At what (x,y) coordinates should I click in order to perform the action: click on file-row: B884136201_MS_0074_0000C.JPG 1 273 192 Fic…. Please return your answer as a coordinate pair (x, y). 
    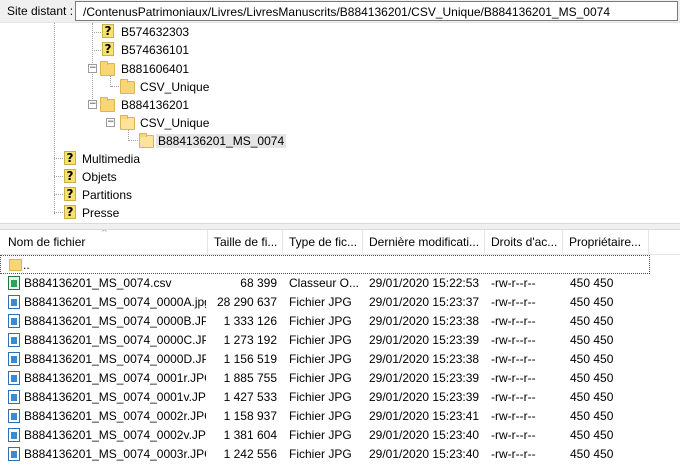
    Looking at the image, I should click on (340, 340).